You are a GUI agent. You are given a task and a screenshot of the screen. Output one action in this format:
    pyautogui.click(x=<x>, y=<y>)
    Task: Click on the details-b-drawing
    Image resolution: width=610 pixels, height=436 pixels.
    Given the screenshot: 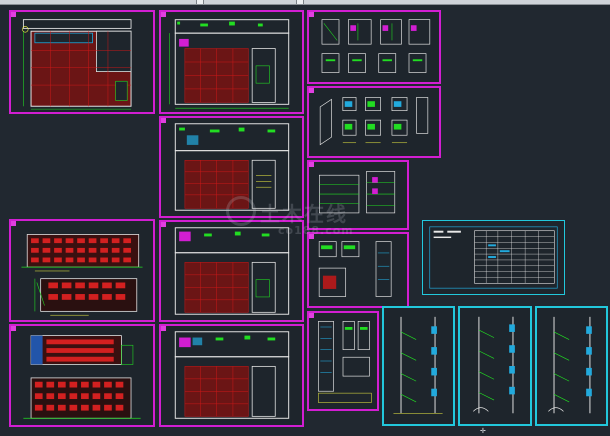 What is the action you would take?
    pyautogui.click(x=374, y=121)
    